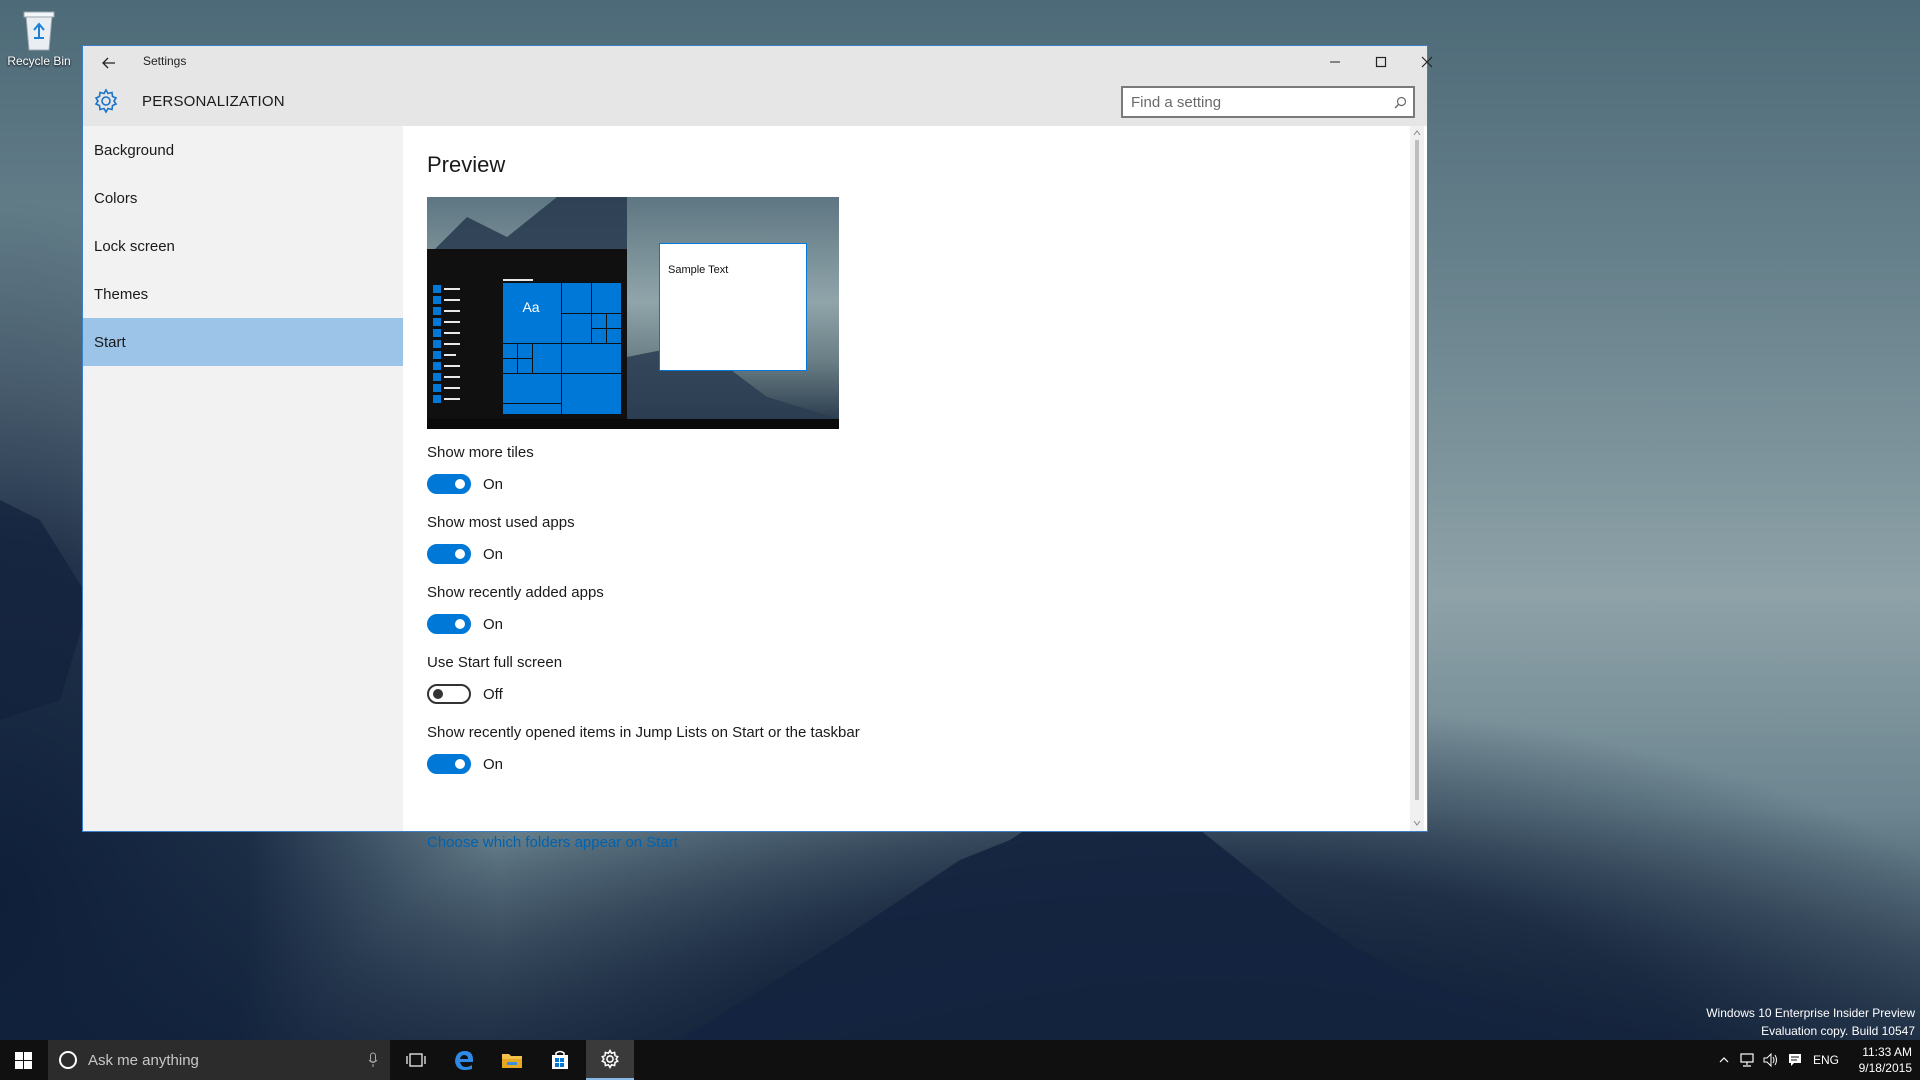 This screenshot has width=1920, height=1080. I want to click on network-icon, so click(1747, 1060).